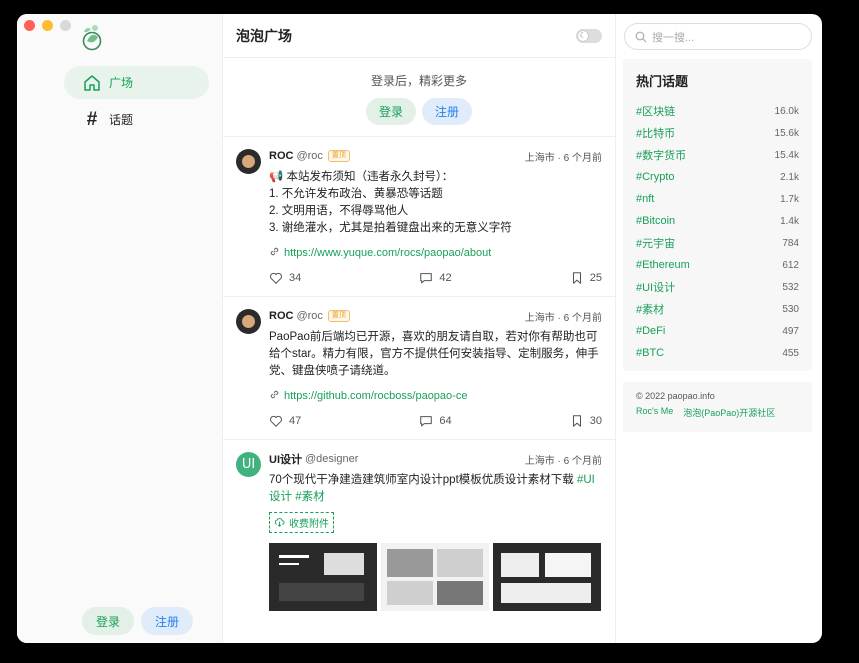  I want to click on topic-item: #比特币 15.6k, so click(717, 133).